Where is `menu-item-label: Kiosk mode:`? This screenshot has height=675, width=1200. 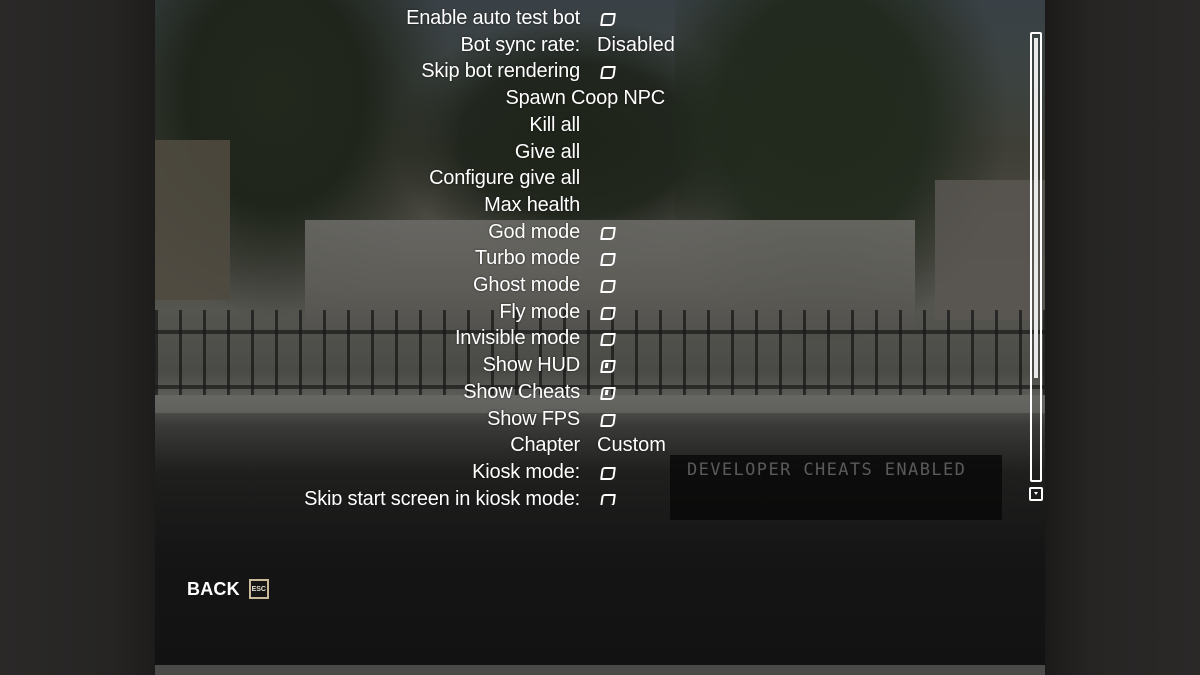
menu-item-label: Kiosk mode: is located at coordinates (526, 471).